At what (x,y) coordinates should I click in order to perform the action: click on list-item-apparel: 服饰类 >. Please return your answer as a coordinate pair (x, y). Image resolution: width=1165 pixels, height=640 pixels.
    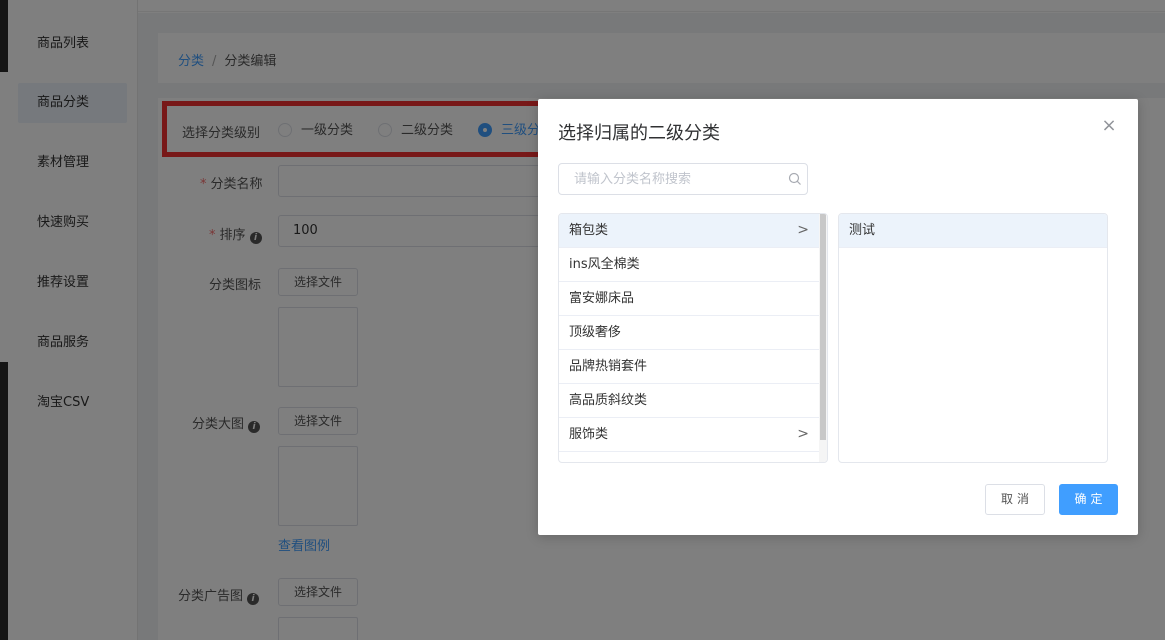
    Looking at the image, I should click on (689, 435).